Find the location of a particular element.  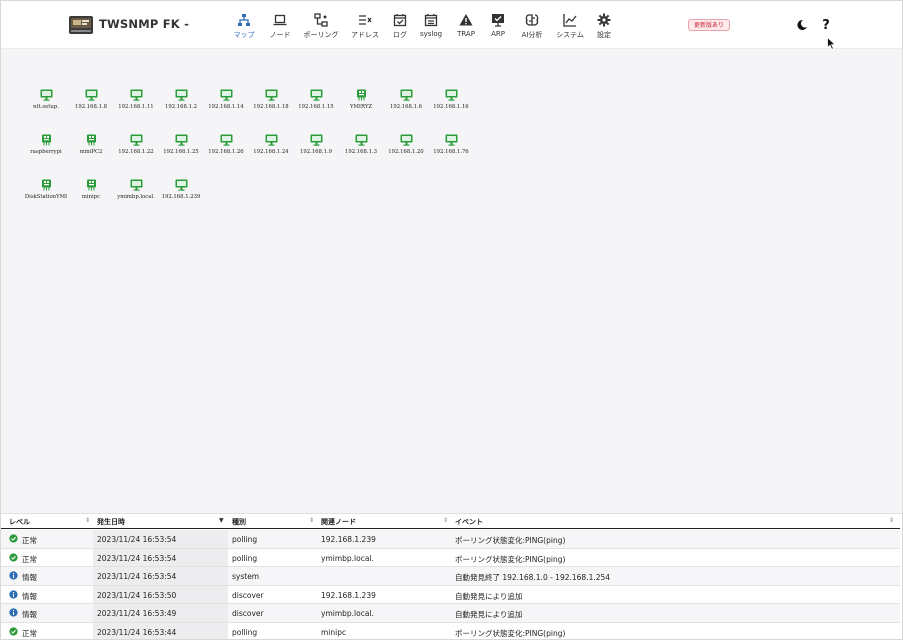

map-node-label: 192.168.1.8 is located at coordinates (90, 107).